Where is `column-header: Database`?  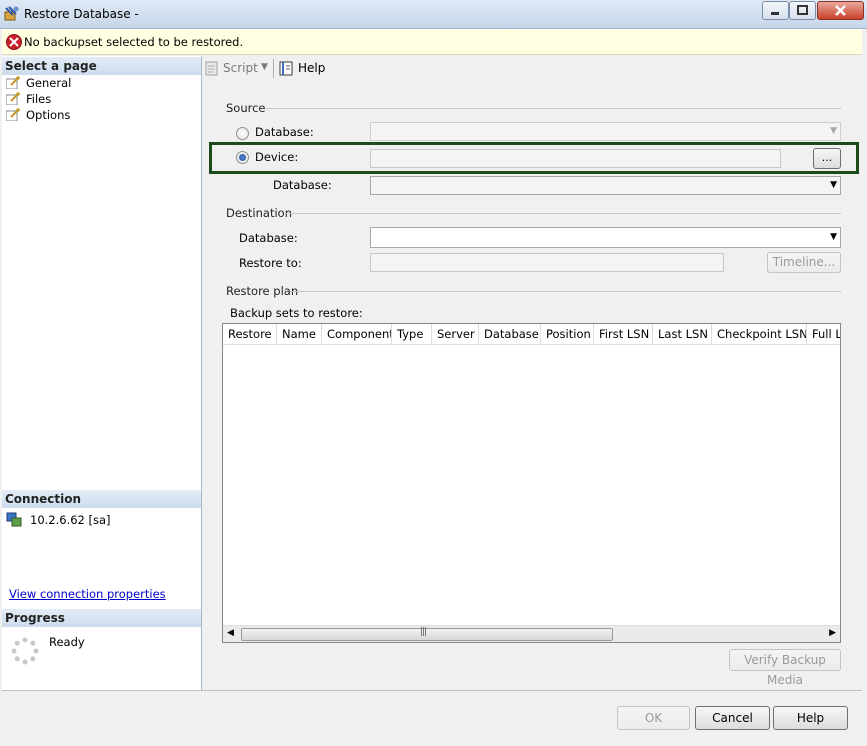
column-header: Database is located at coordinates (510, 334).